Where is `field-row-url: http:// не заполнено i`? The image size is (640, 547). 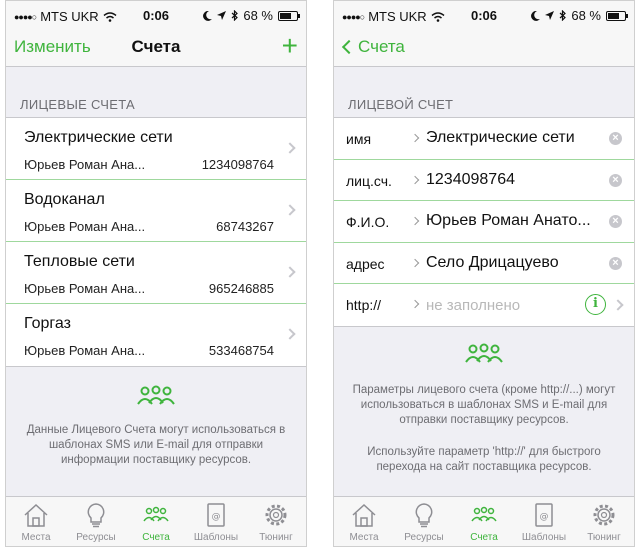
field-row-url: http:// не заполнено i is located at coordinates (484, 305).